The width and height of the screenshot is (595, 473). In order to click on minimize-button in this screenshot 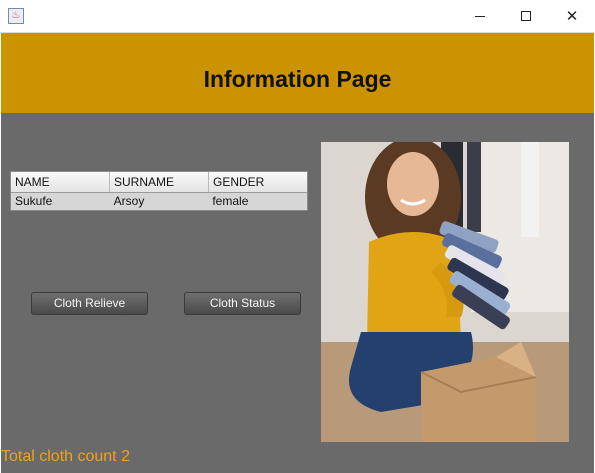, I will do `click(480, 16)`.